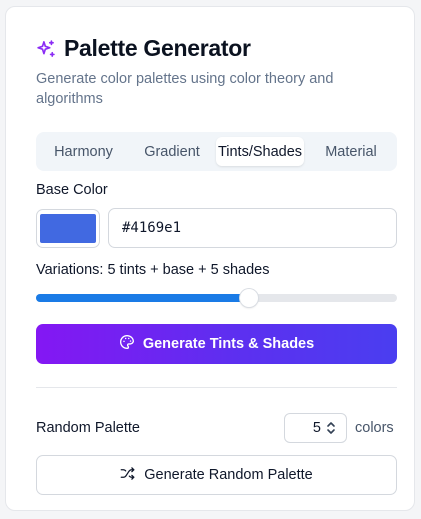 The image size is (421, 519). What do you see at coordinates (127, 344) in the screenshot?
I see `palette-icon` at bounding box center [127, 344].